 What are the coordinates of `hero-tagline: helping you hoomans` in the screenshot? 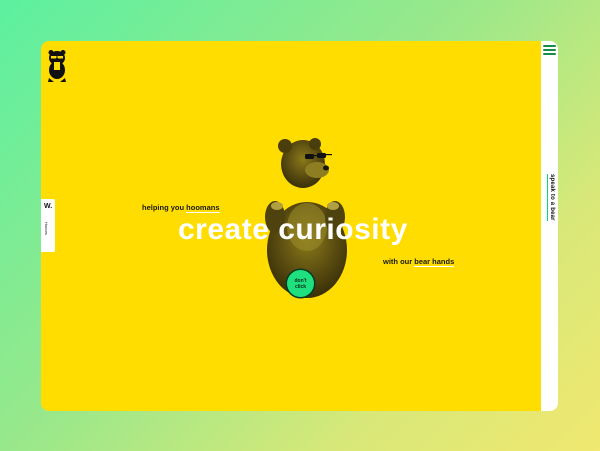 It's located at (181, 208).